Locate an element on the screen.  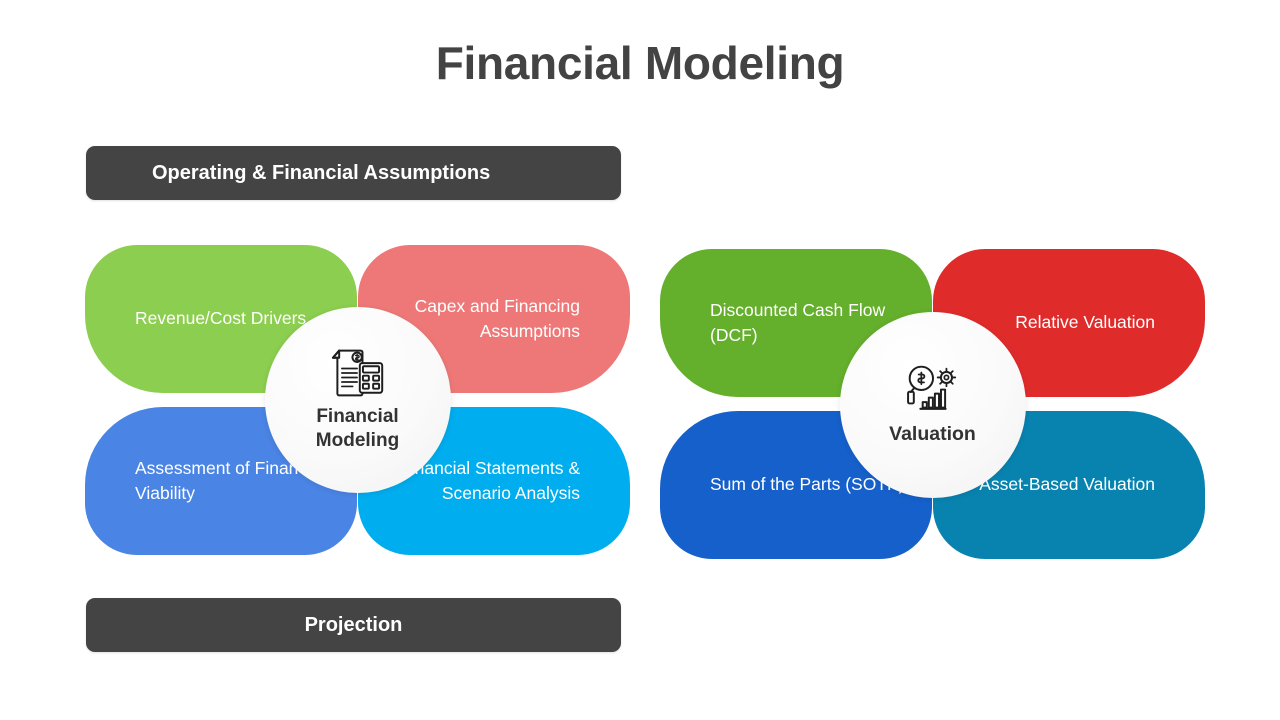
banner-top-label: Operating & Financial Assumptions is located at coordinates (321, 172).